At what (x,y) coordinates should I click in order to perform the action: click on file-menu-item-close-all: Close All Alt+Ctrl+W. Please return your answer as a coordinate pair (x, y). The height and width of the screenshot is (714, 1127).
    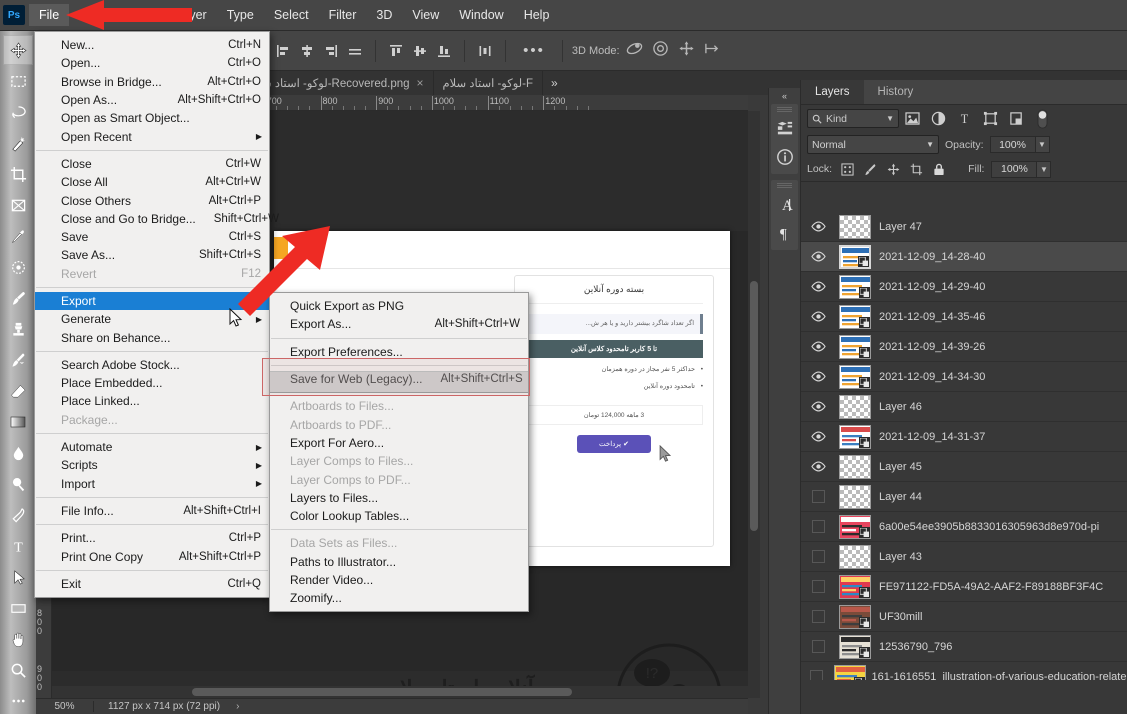
    Looking at the image, I should click on (152, 182).